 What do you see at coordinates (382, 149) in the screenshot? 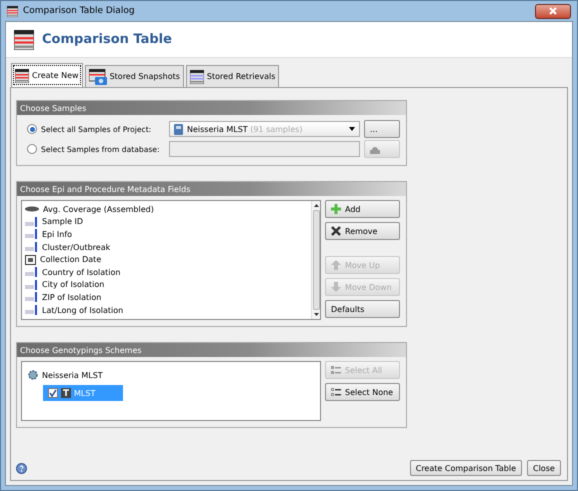
I see `database-button` at bounding box center [382, 149].